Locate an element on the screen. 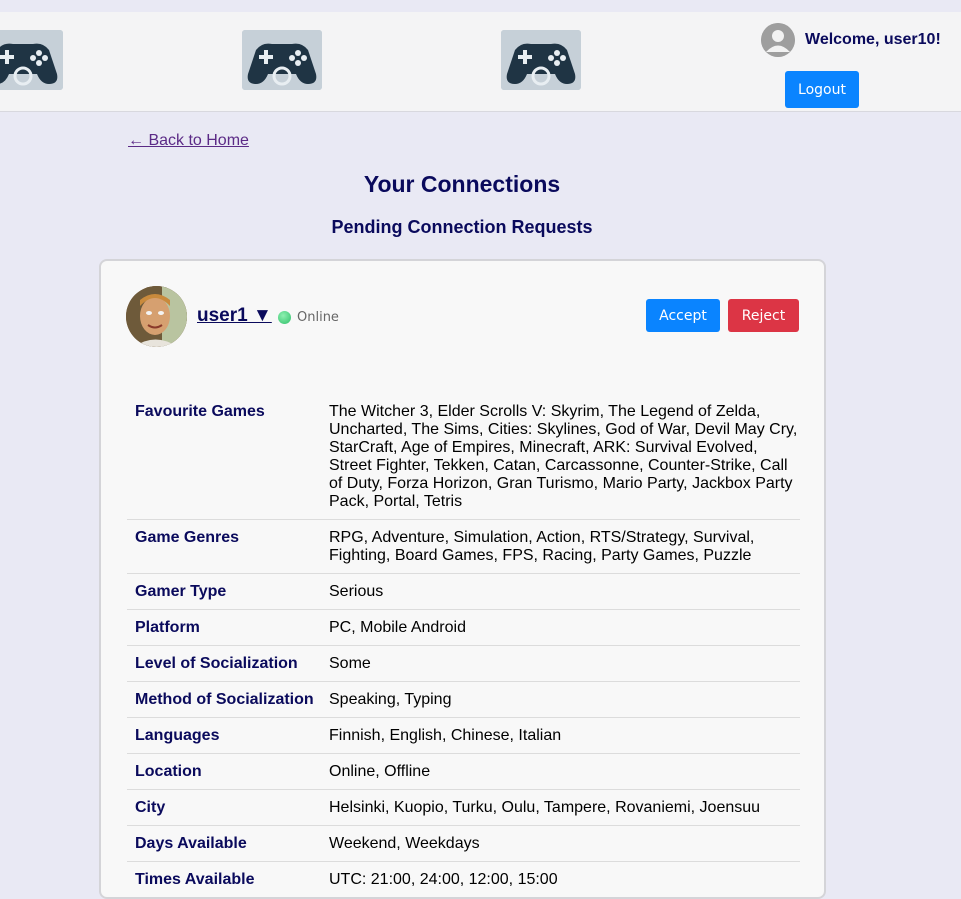  detail-row: Location Online, Offline is located at coordinates (463, 772).